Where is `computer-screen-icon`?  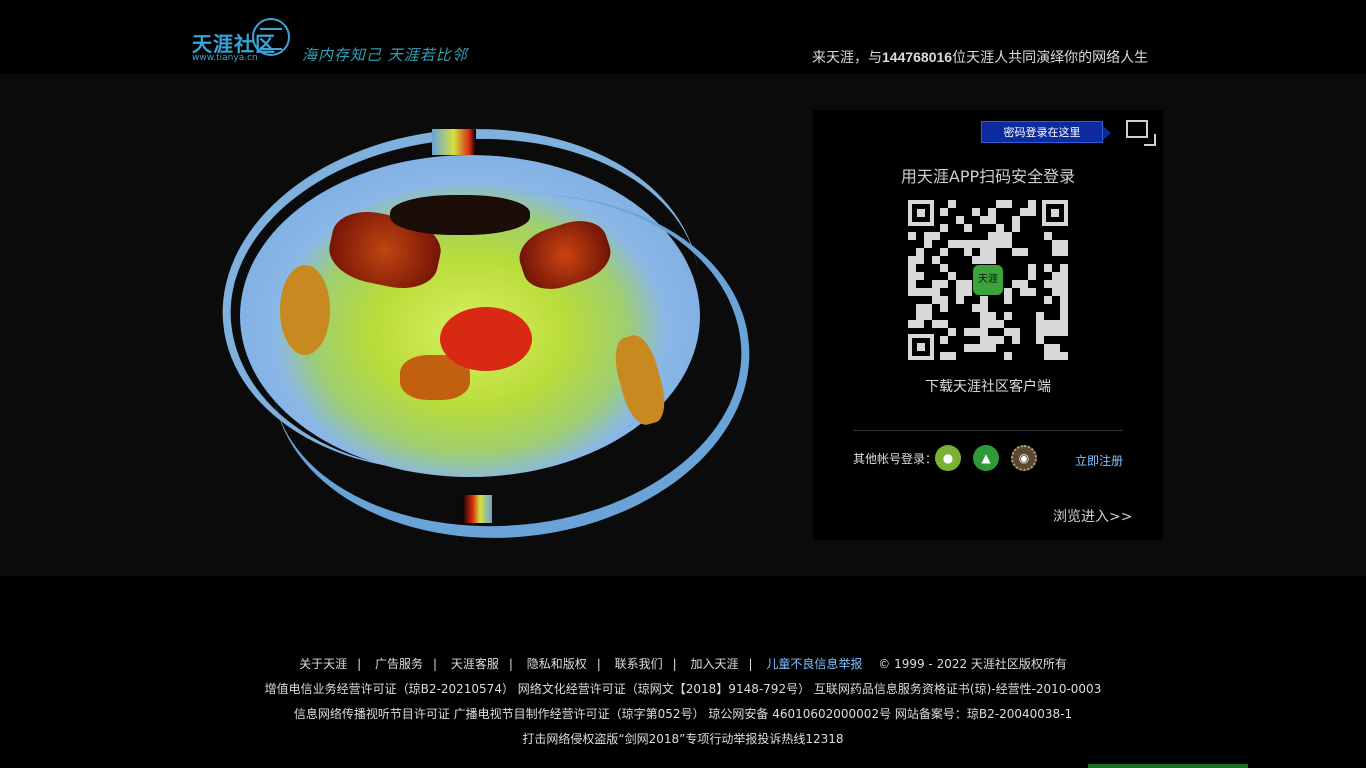
computer-screen-icon is located at coordinates (1141, 133).